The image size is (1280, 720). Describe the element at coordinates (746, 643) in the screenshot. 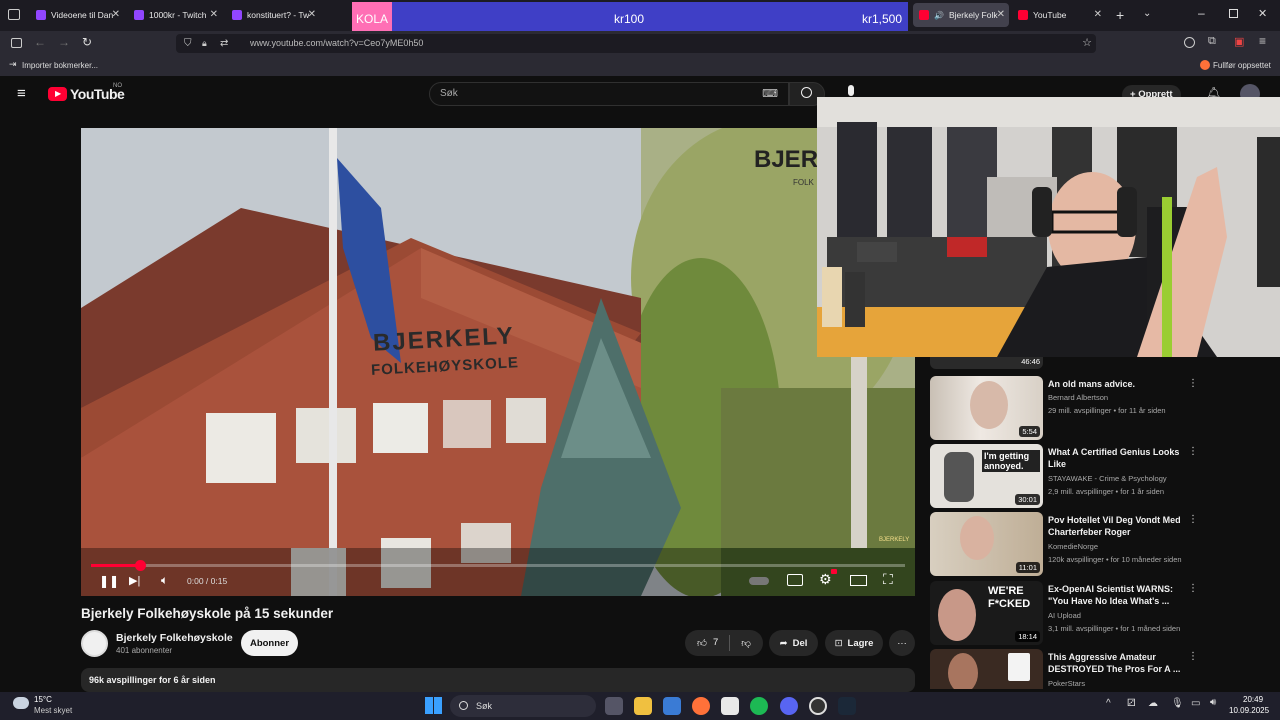

I see `thumbs-down-icon: 👎︎` at that location.